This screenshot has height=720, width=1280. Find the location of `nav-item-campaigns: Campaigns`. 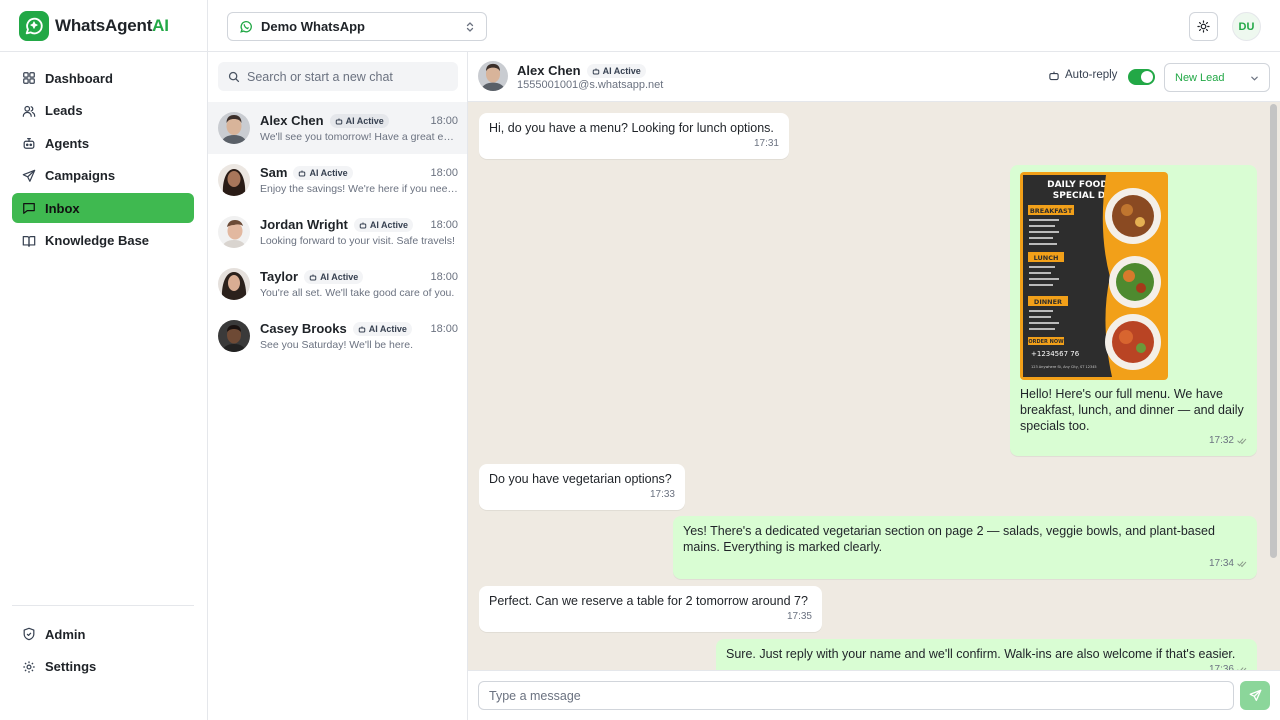

nav-item-campaigns: Campaigns is located at coordinates (103, 176).